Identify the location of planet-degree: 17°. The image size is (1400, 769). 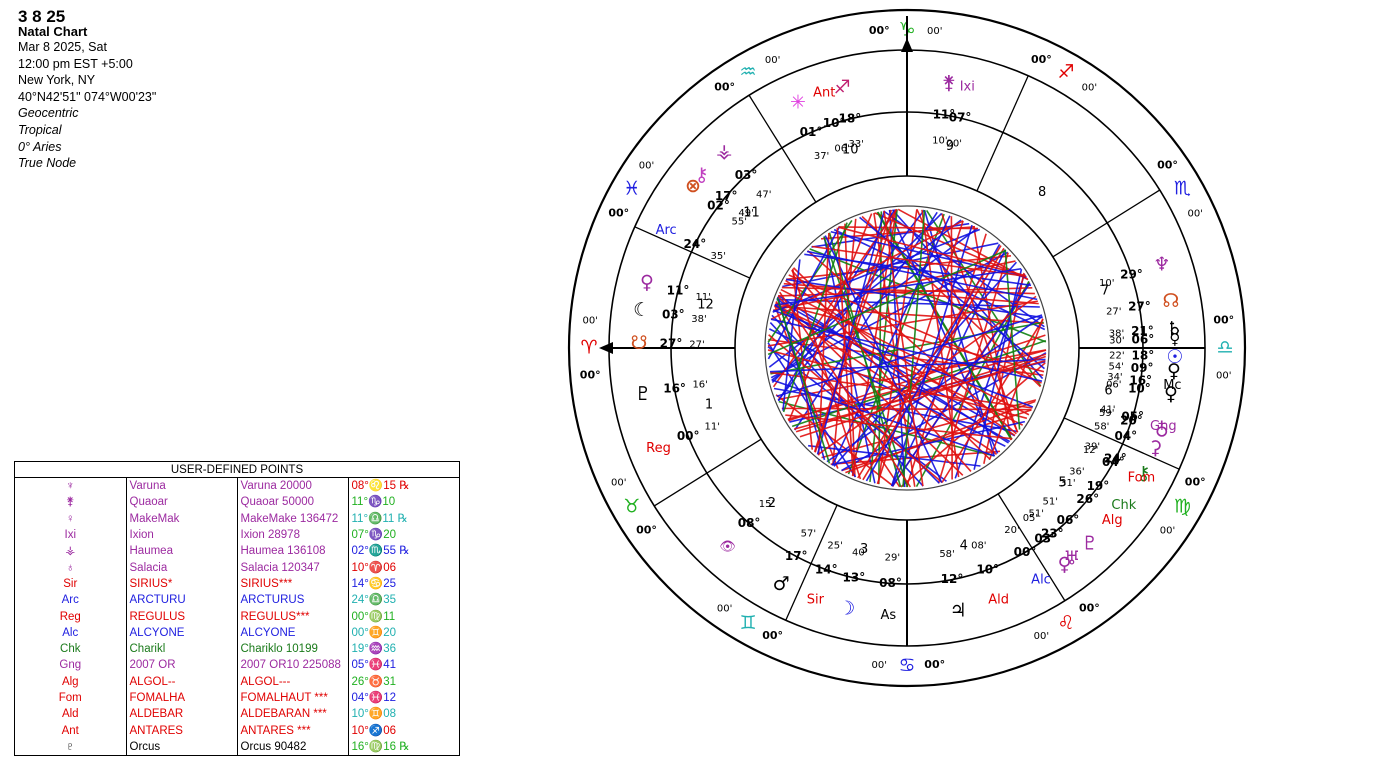
(796, 556).